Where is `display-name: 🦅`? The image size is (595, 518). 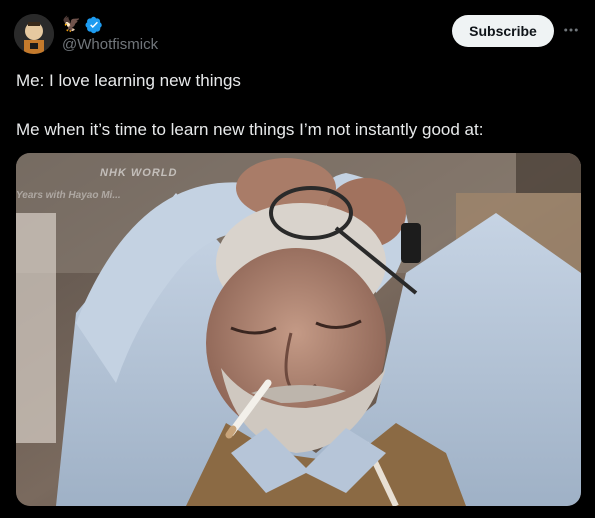
display-name: 🦅 is located at coordinates (71, 25).